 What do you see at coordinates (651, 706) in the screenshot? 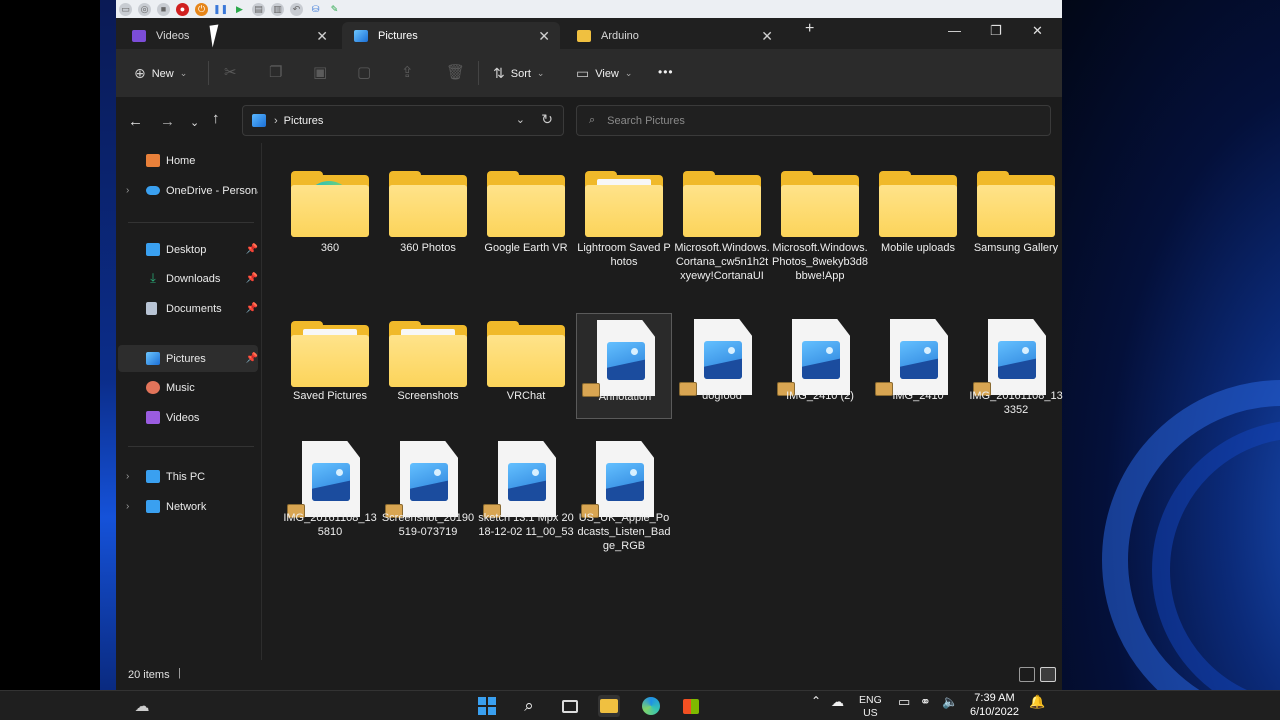
I see `edge-icon` at bounding box center [651, 706].